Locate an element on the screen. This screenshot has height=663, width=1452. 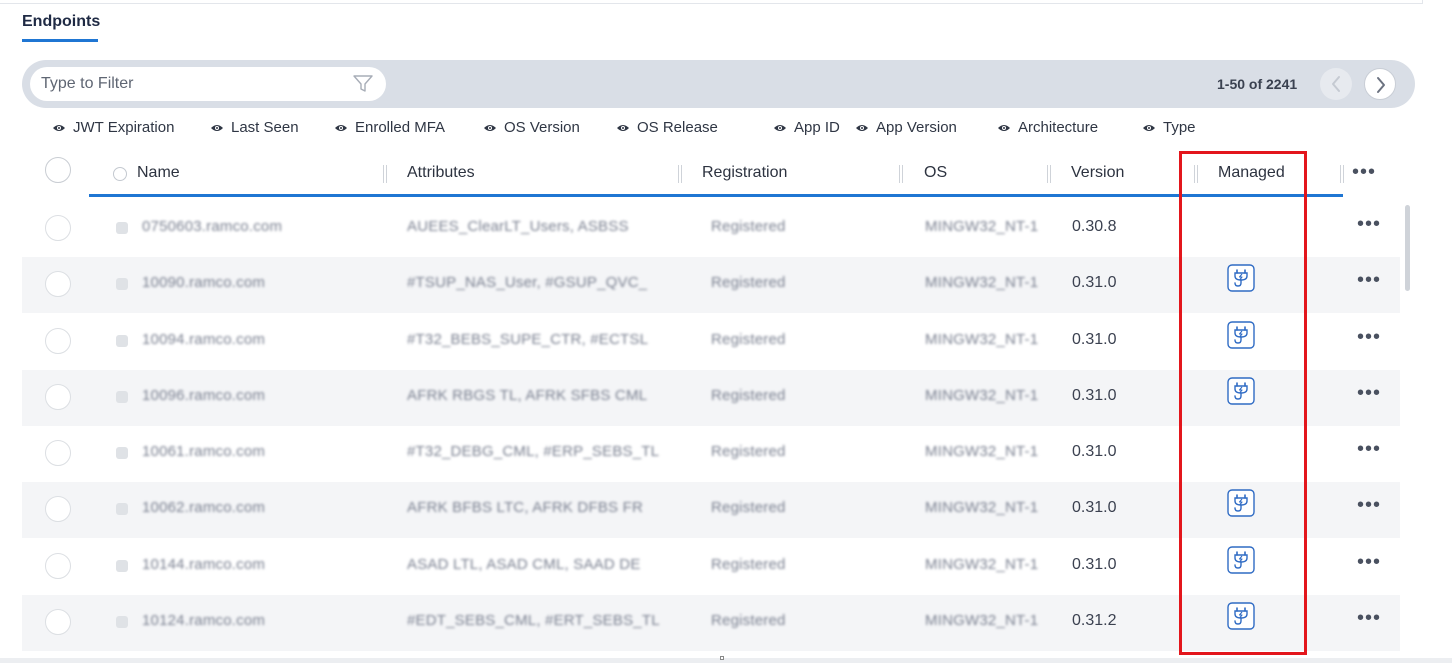
column-toggle-app-version: App Version is located at coordinates (906, 127).